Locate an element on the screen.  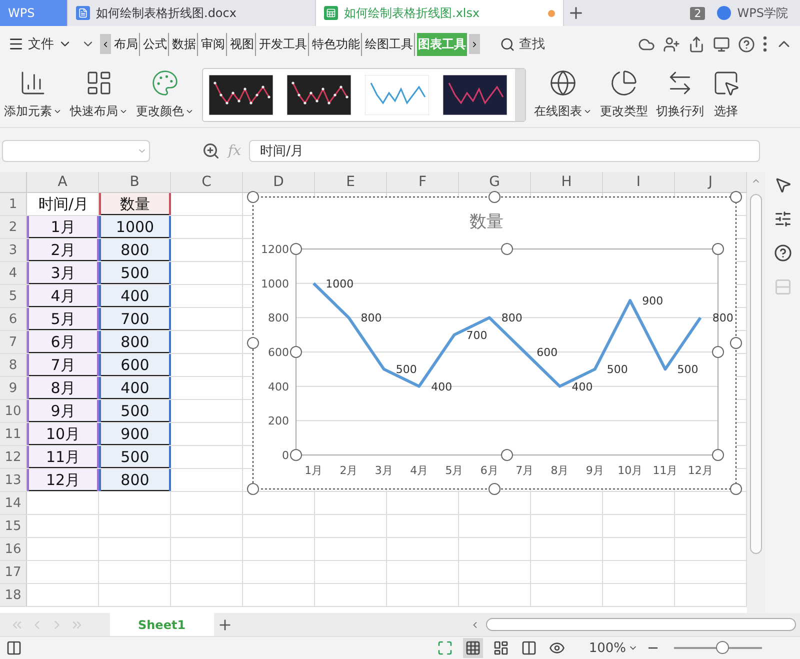
row-header: 7 is located at coordinates (13, 342).